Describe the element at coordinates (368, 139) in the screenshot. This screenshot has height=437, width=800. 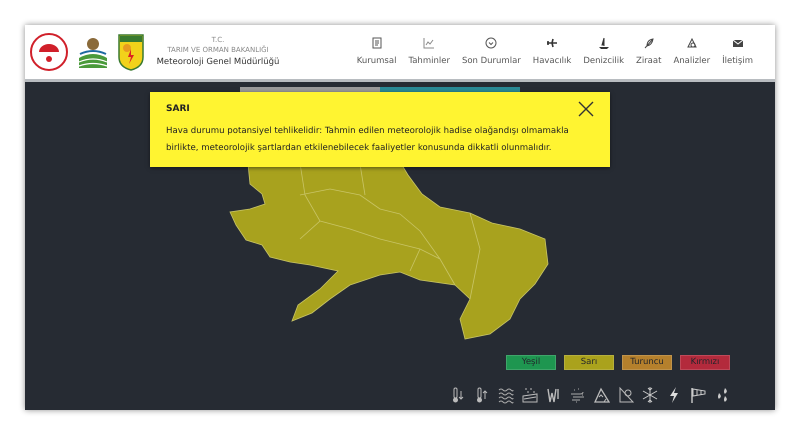
I see `warning-message: Hava durumu potansiyel tehlikelidir: Tahmin edilen meteorolojik hadise olağandışı olmamakla birlikte, meteorolojik şartlardan etkilenebilecek faaliyetler konusunda dikkatli olunmalıdır.` at that location.